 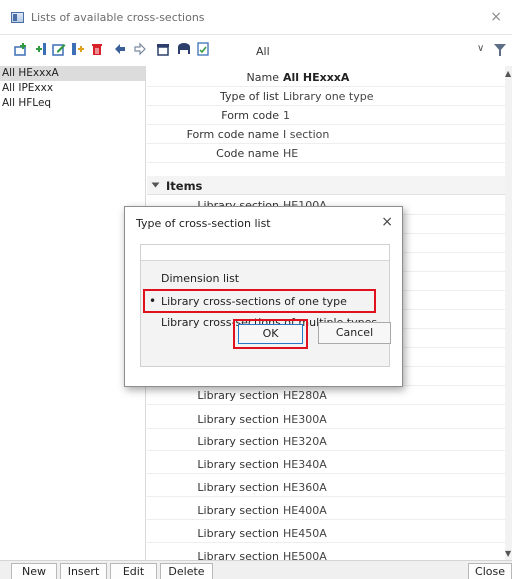 I want to click on item-row: Library section HE320A, so click(x=326, y=441).